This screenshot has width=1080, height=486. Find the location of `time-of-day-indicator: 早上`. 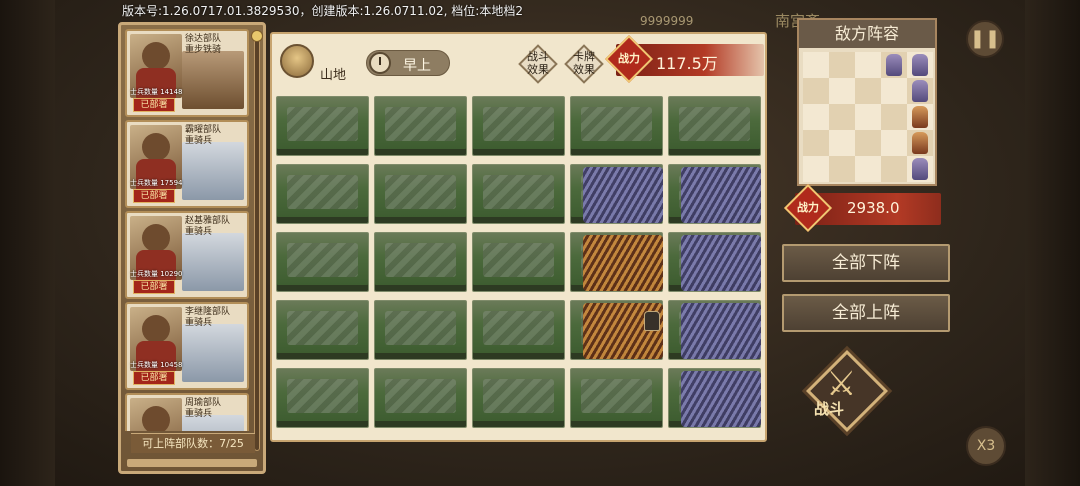

time-of-day-indicator: 早上 is located at coordinates (408, 63).